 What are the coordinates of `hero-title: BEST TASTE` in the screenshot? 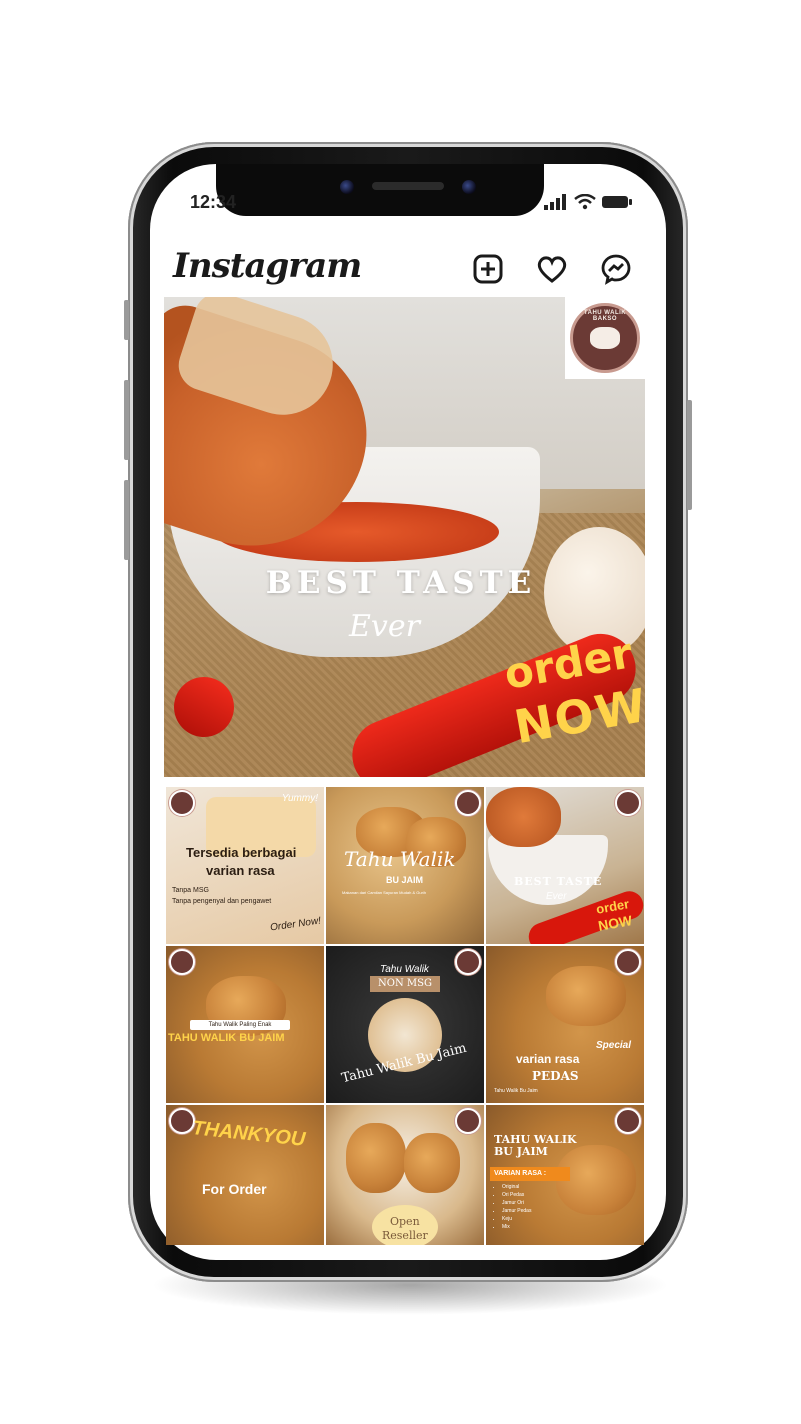 It's located at (401, 583).